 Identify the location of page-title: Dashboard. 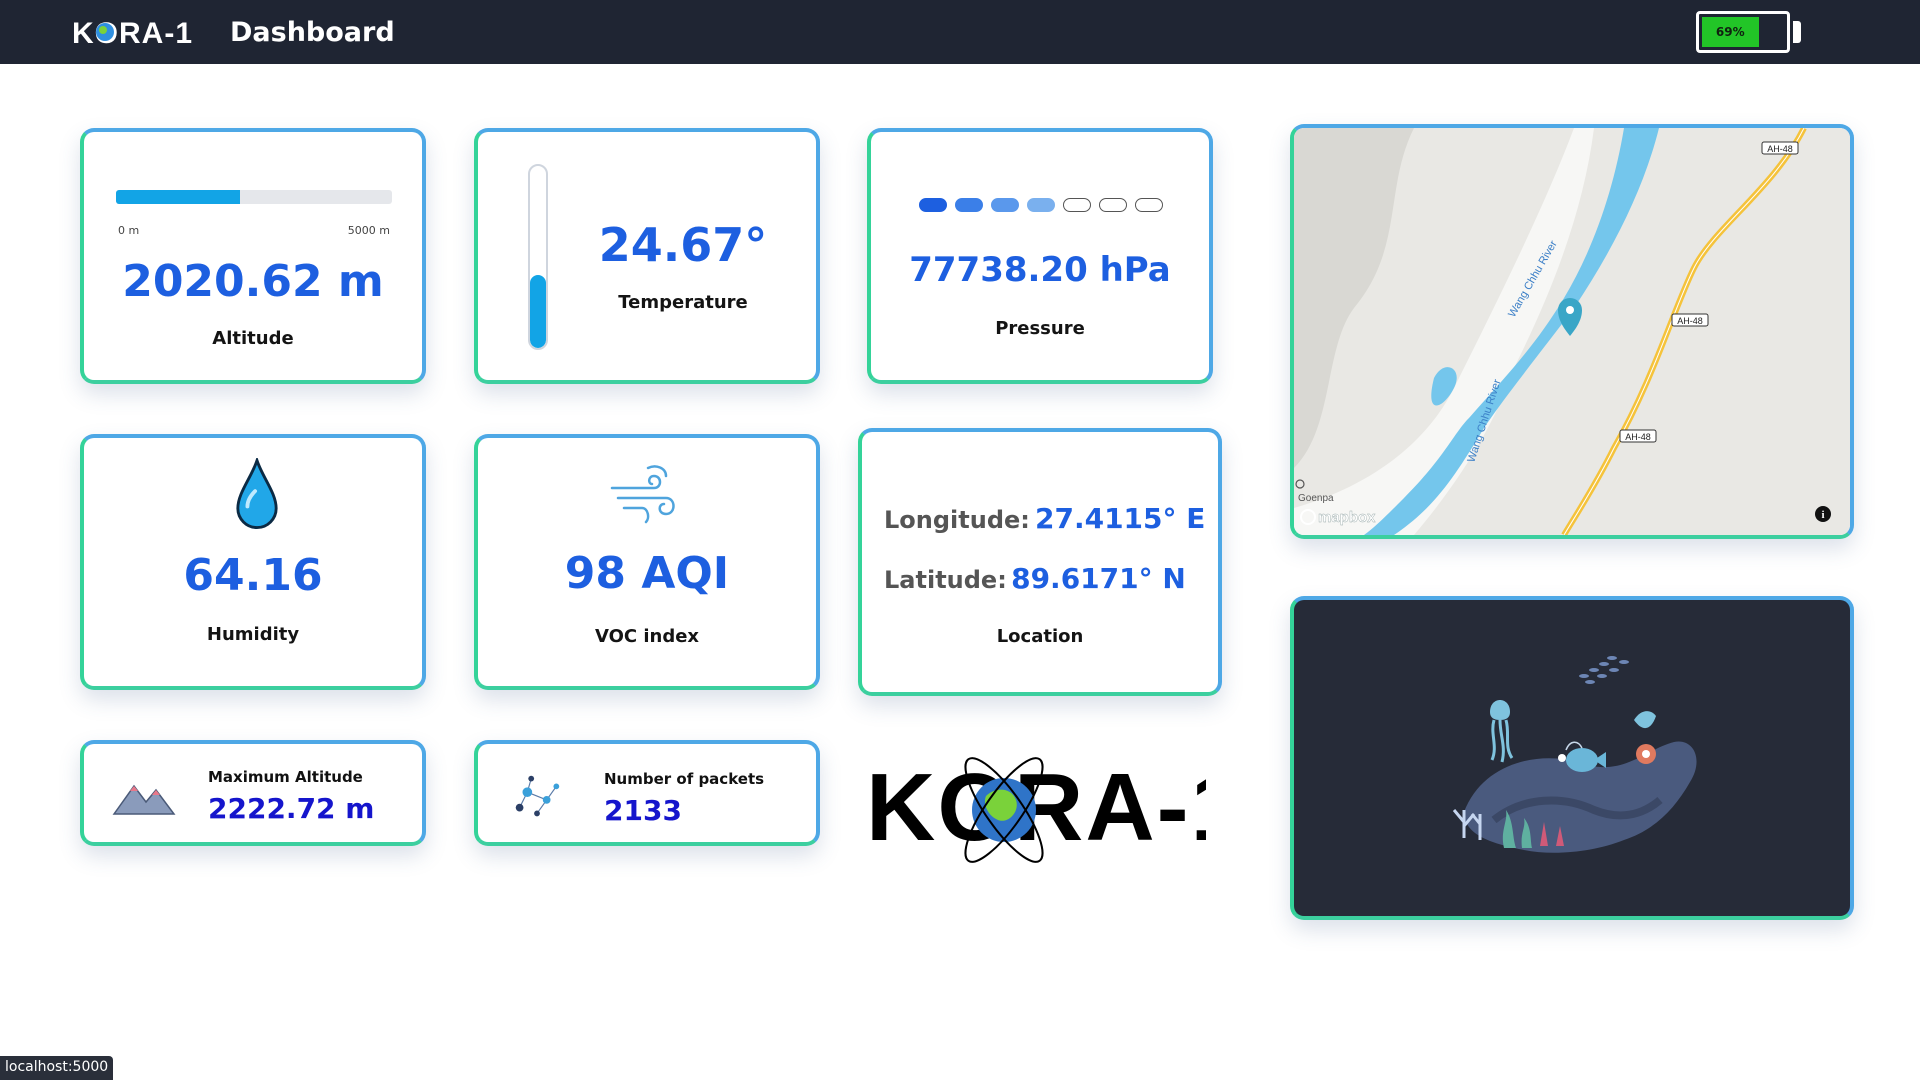
(312, 32).